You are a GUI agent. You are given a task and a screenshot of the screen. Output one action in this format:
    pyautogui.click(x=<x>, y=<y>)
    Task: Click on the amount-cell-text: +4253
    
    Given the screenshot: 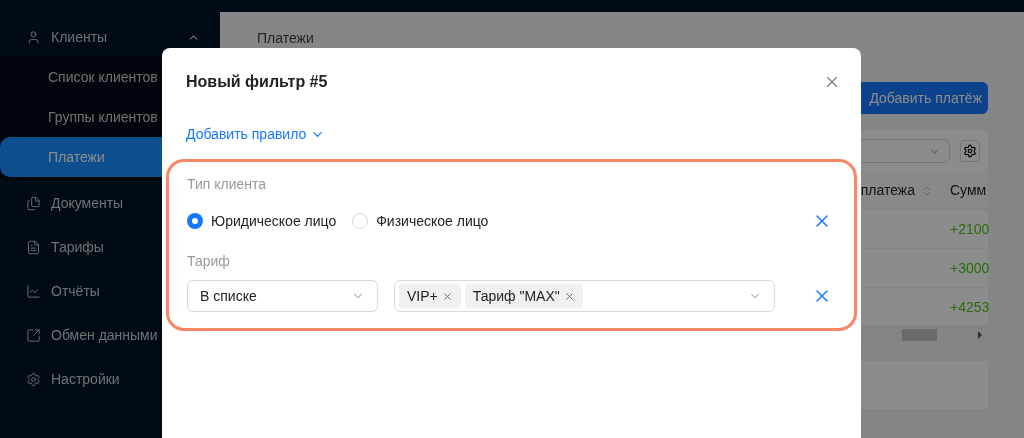 What is the action you would take?
    pyautogui.click(x=968, y=307)
    